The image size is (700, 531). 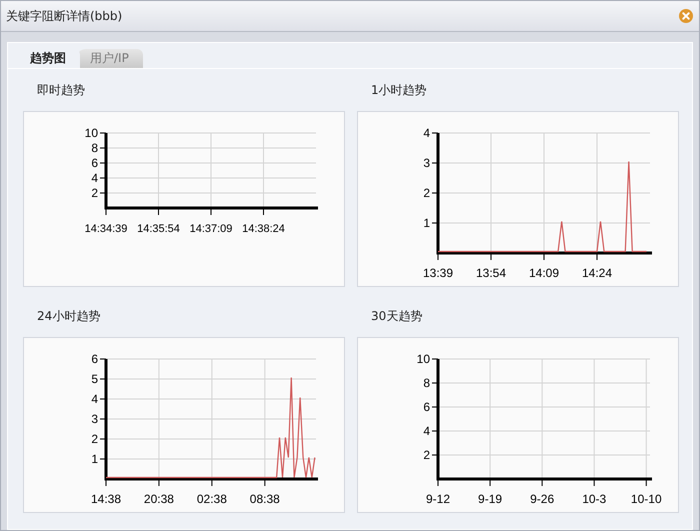 What do you see at coordinates (594, 499) in the screenshot?
I see `x-tick-label: 10-3` at bounding box center [594, 499].